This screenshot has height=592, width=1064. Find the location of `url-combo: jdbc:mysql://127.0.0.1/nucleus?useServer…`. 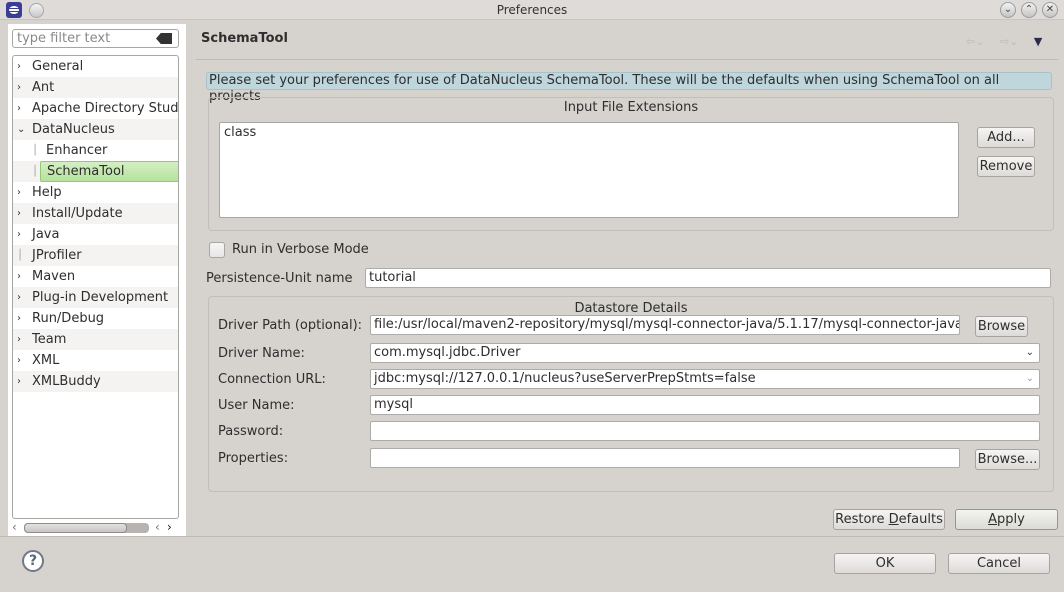

url-combo: jdbc:mysql://127.0.0.1/nucleus?useServer… is located at coordinates (705, 379).